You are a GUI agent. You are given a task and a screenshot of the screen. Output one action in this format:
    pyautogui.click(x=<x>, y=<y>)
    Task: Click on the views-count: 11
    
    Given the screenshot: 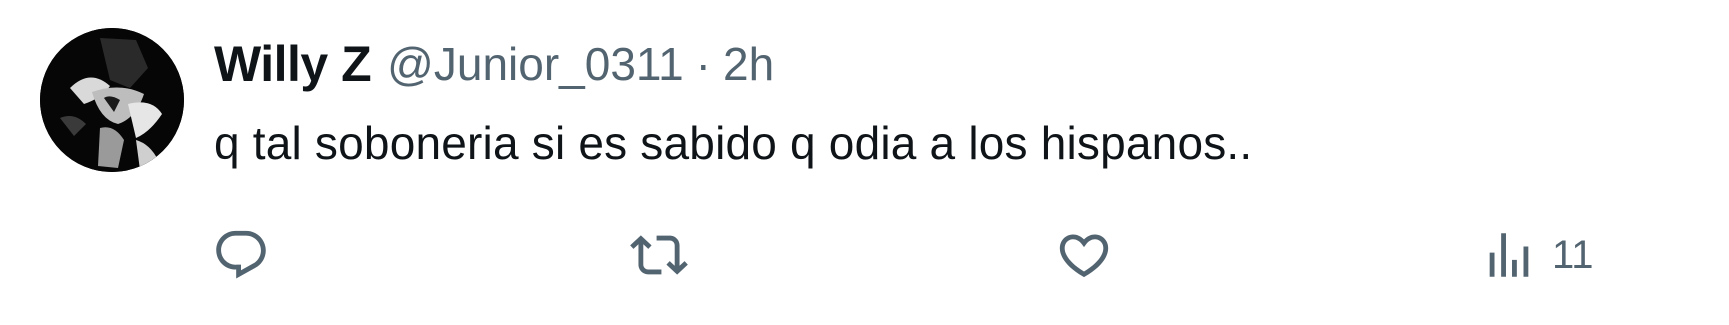 What is the action you would take?
    pyautogui.click(x=1573, y=254)
    